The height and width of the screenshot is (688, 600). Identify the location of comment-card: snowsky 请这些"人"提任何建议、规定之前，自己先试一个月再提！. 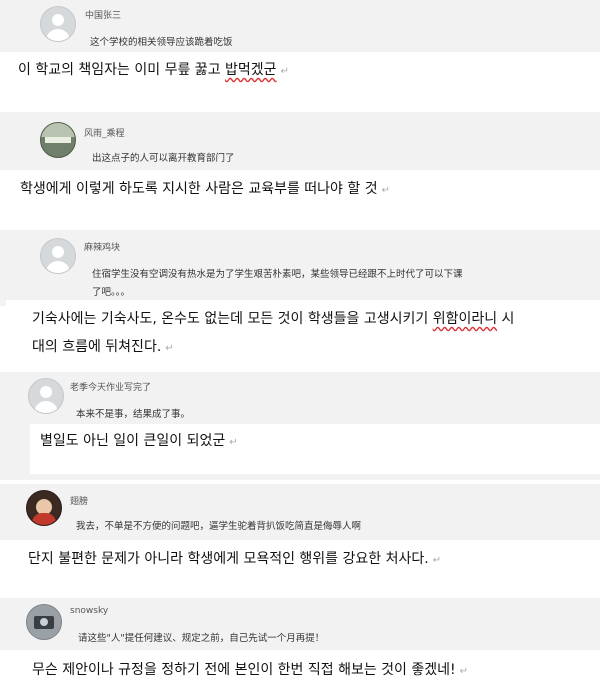
(300, 624).